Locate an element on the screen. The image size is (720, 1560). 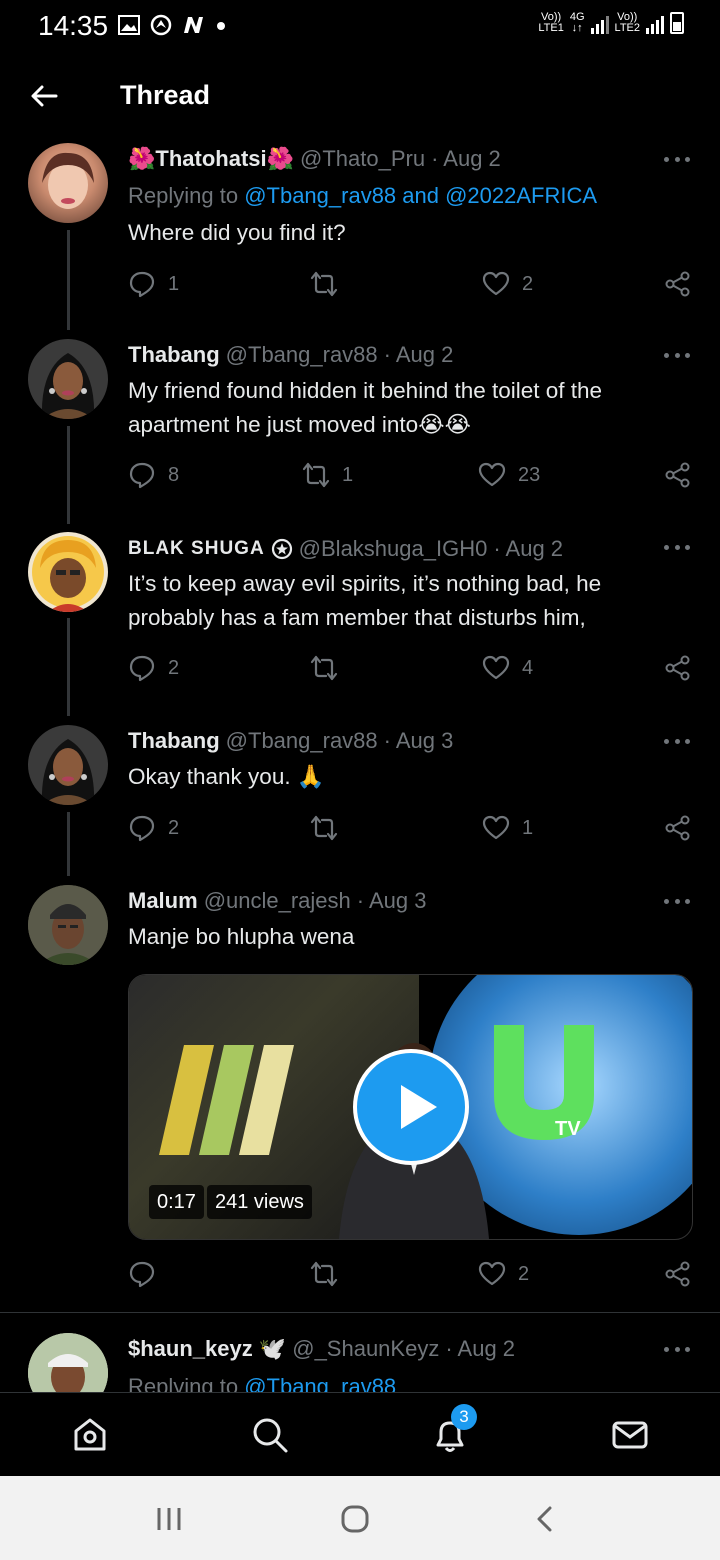
like-count: 1 is located at coordinates (528, 827).